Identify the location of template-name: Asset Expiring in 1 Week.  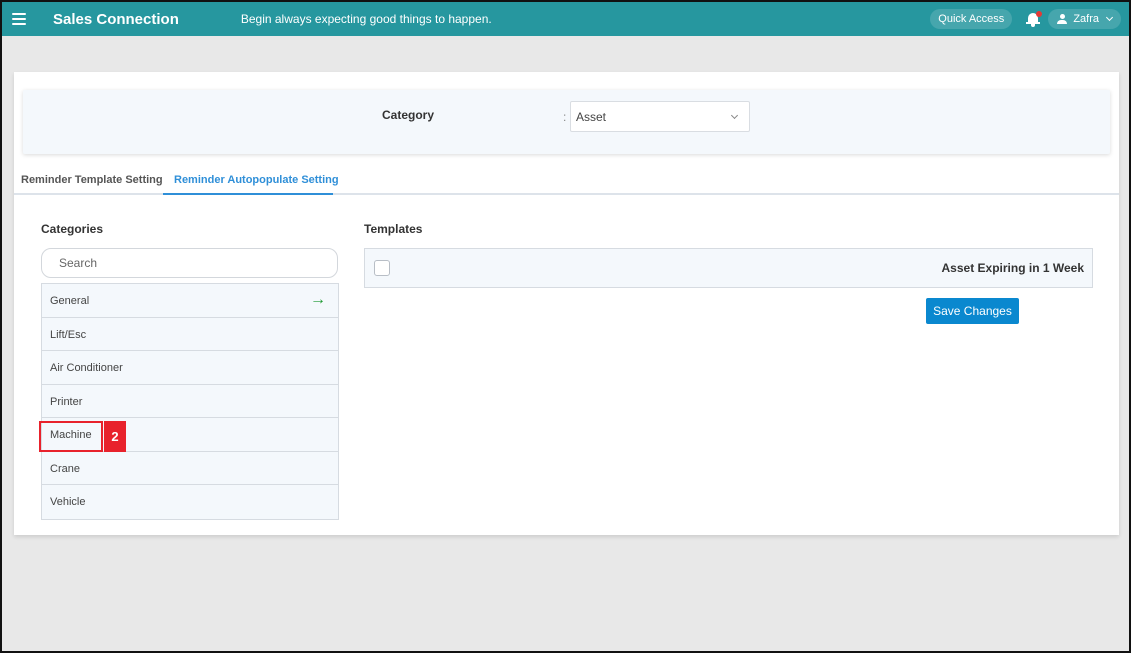
(1013, 268).